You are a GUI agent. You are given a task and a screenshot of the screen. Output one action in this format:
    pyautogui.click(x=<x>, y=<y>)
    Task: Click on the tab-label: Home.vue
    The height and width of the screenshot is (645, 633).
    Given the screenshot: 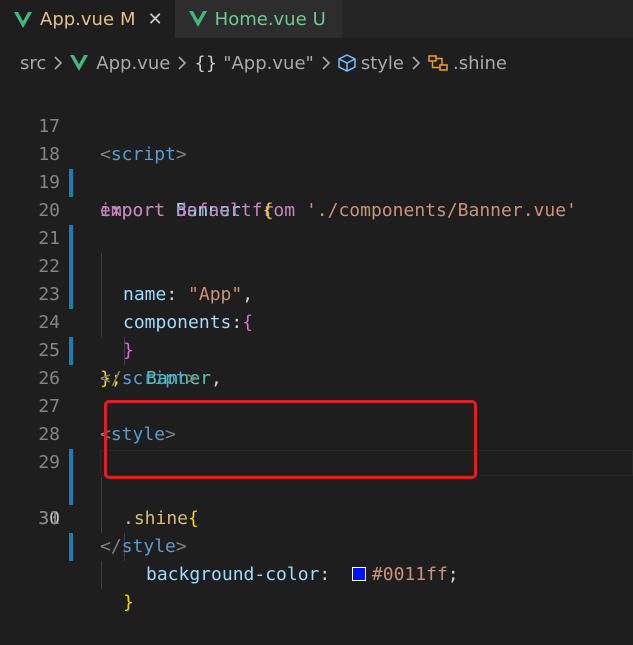 What is the action you would take?
    pyautogui.click(x=260, y=19)
    